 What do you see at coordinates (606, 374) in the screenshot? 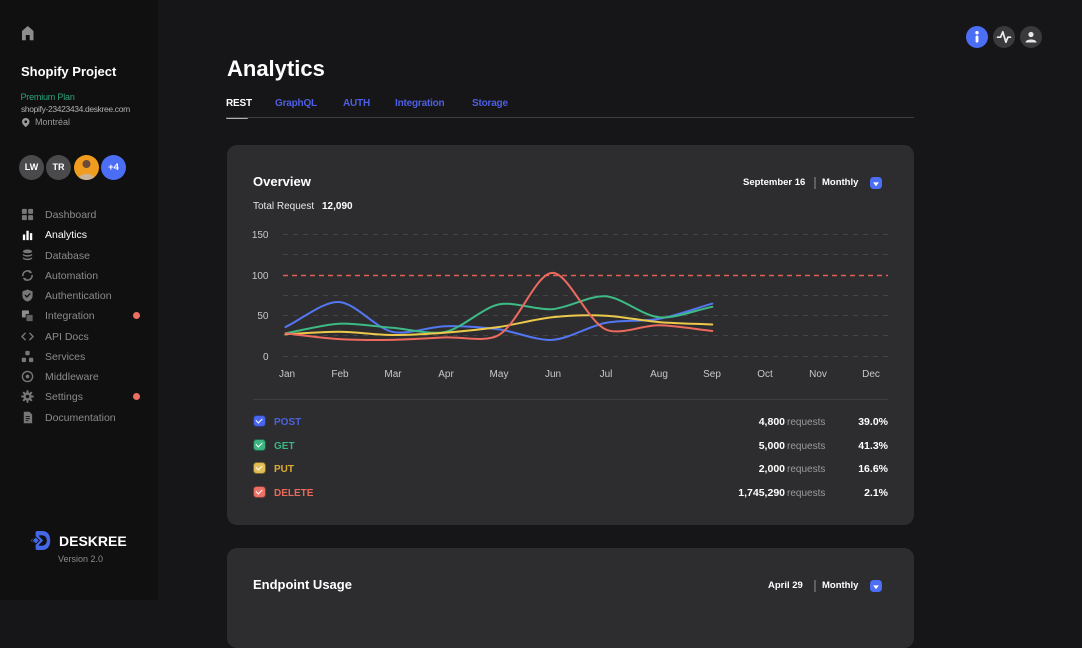
I see `svg-text: Jul` at bounding box center [606, 374].